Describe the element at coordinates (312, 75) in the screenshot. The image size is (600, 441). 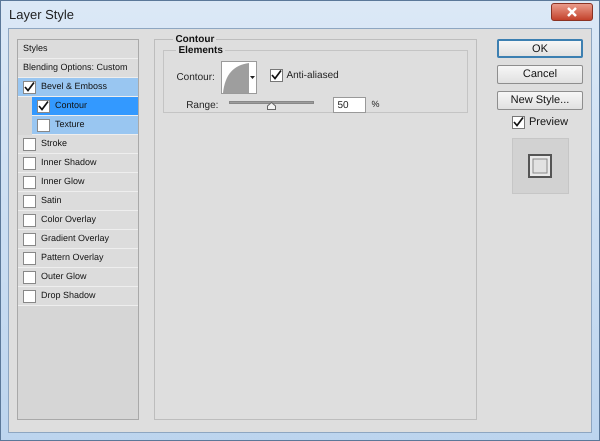
I see `checkbox-label: Anti-aliased` at that location.